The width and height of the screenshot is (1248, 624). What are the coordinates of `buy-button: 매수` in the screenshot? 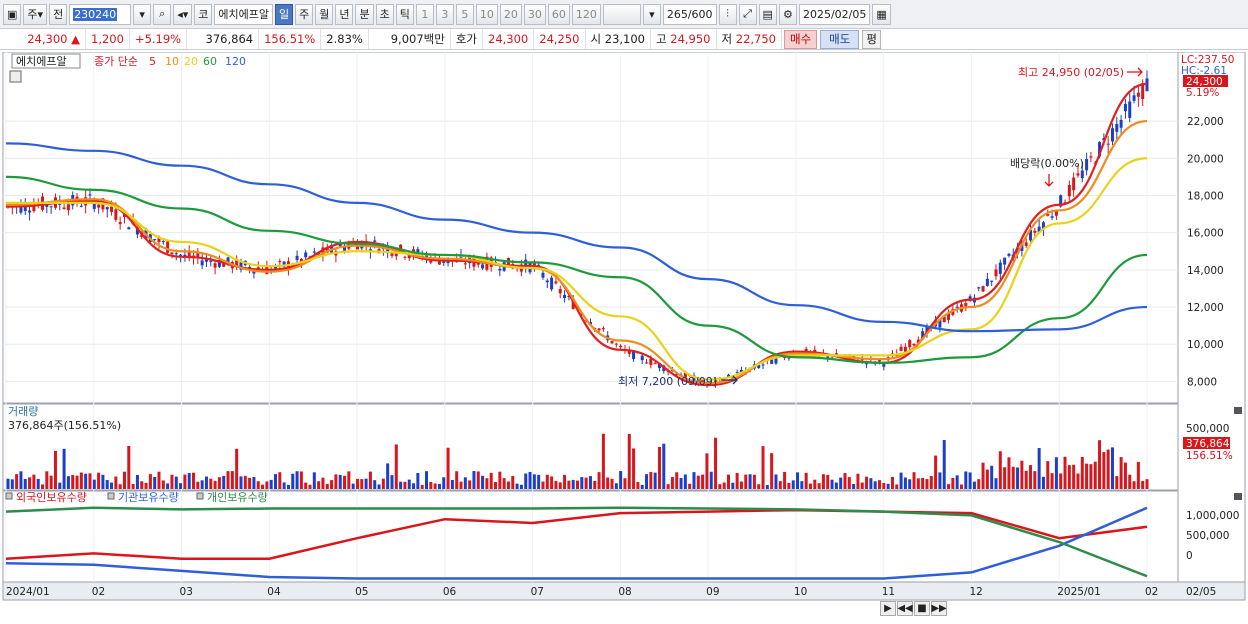 It's located at (801, 39).